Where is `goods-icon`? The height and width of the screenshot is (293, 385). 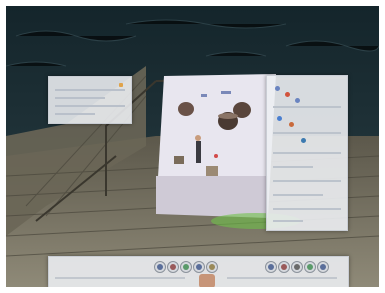
goods-icon is located at coordinates (186, 267).